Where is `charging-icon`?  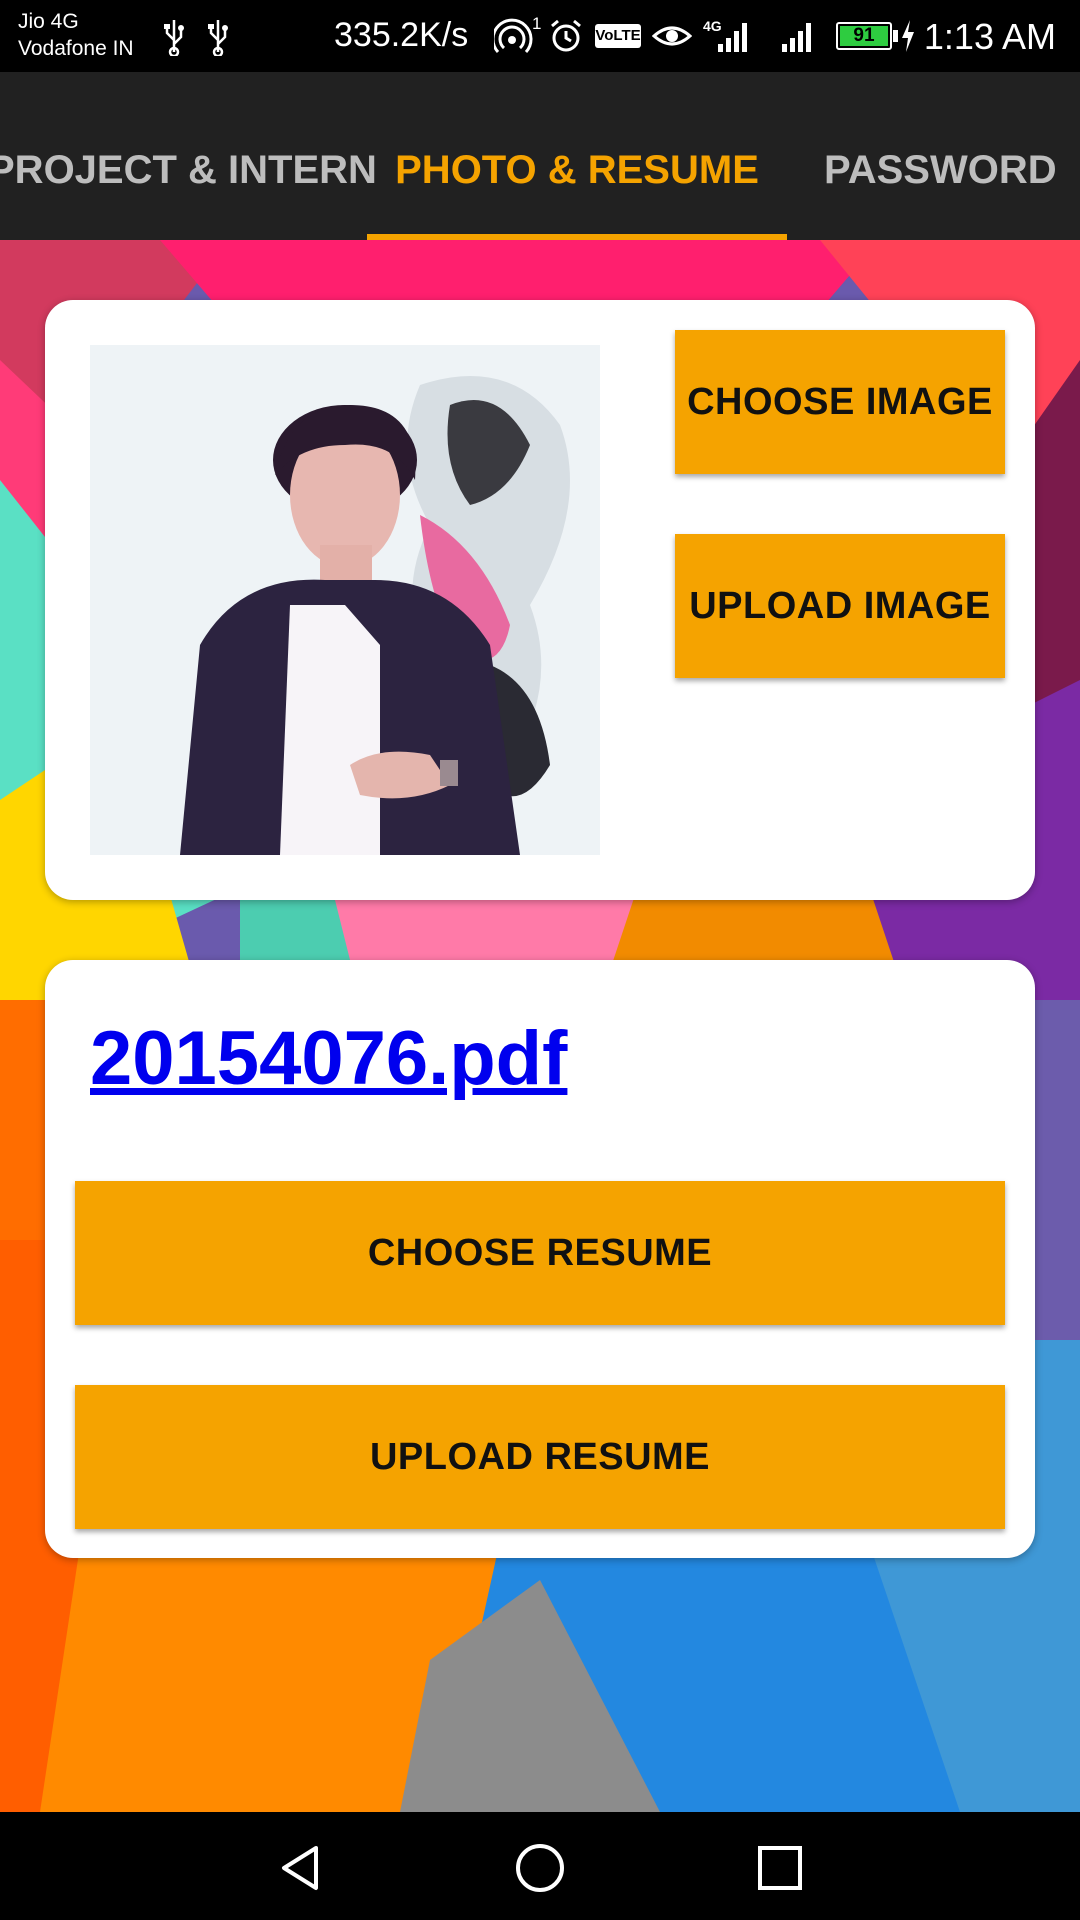 charging-icon is located at coordinates (908, 36).